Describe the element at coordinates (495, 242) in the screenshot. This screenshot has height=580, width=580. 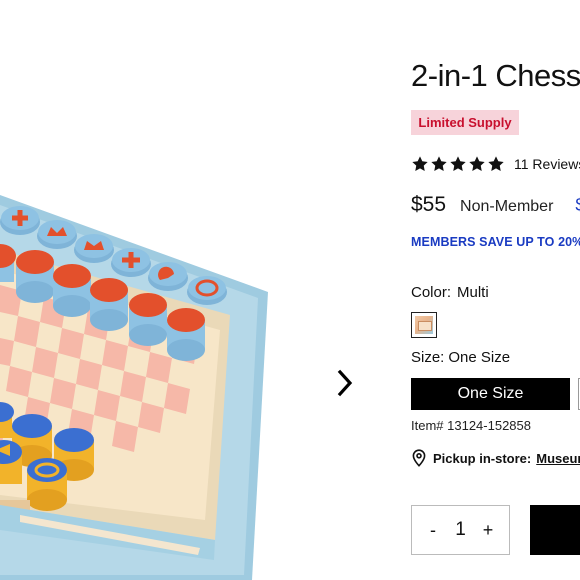
I see `members-save-link: MEMBERS SAVE UP TO 20%` at that location.